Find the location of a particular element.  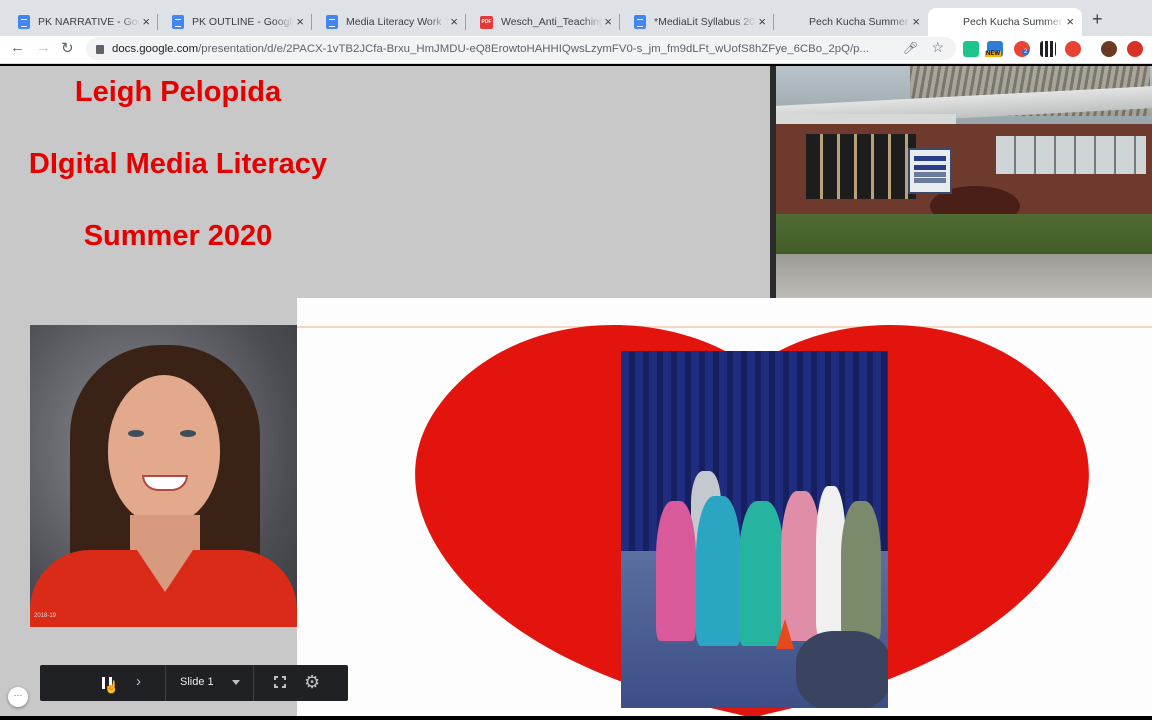

tab-title: PK OUTLINE - Google is located at coordinates (243, 22).